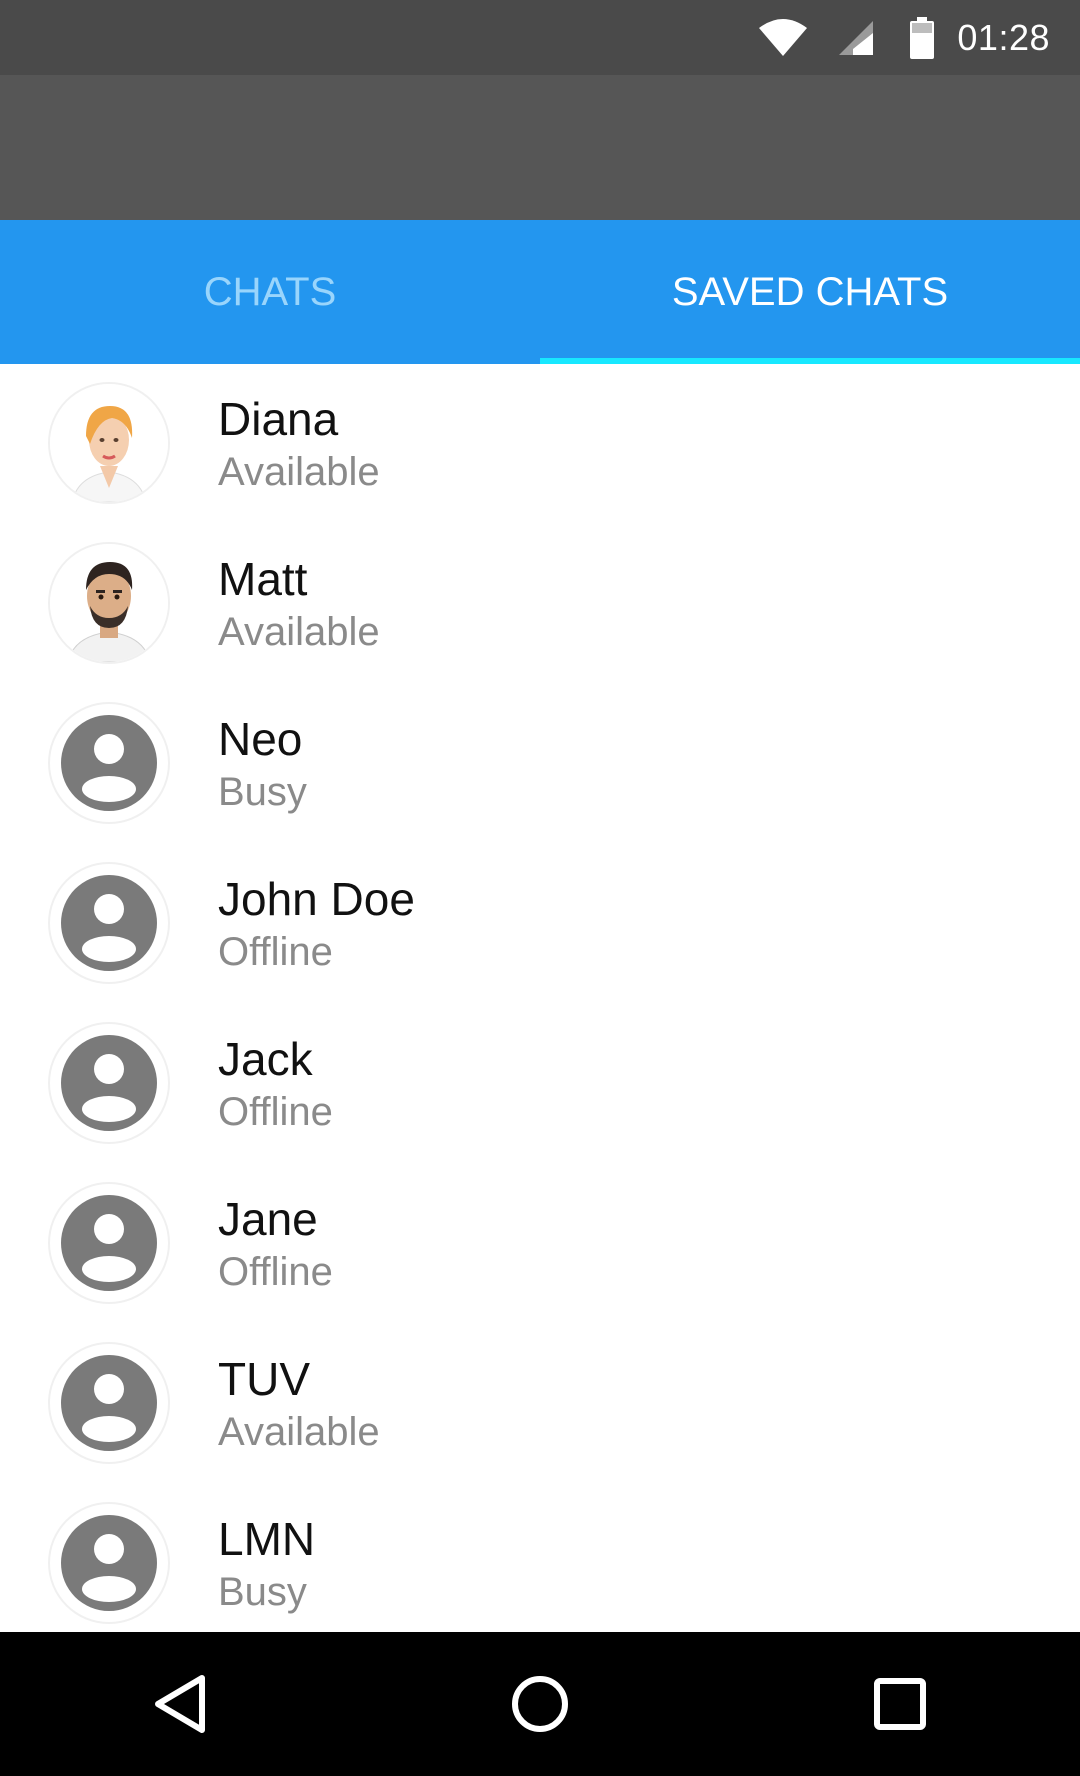 This screenshot has height=1776, width=1080. I want to click on woman-photo-icon, so click(109, 443).